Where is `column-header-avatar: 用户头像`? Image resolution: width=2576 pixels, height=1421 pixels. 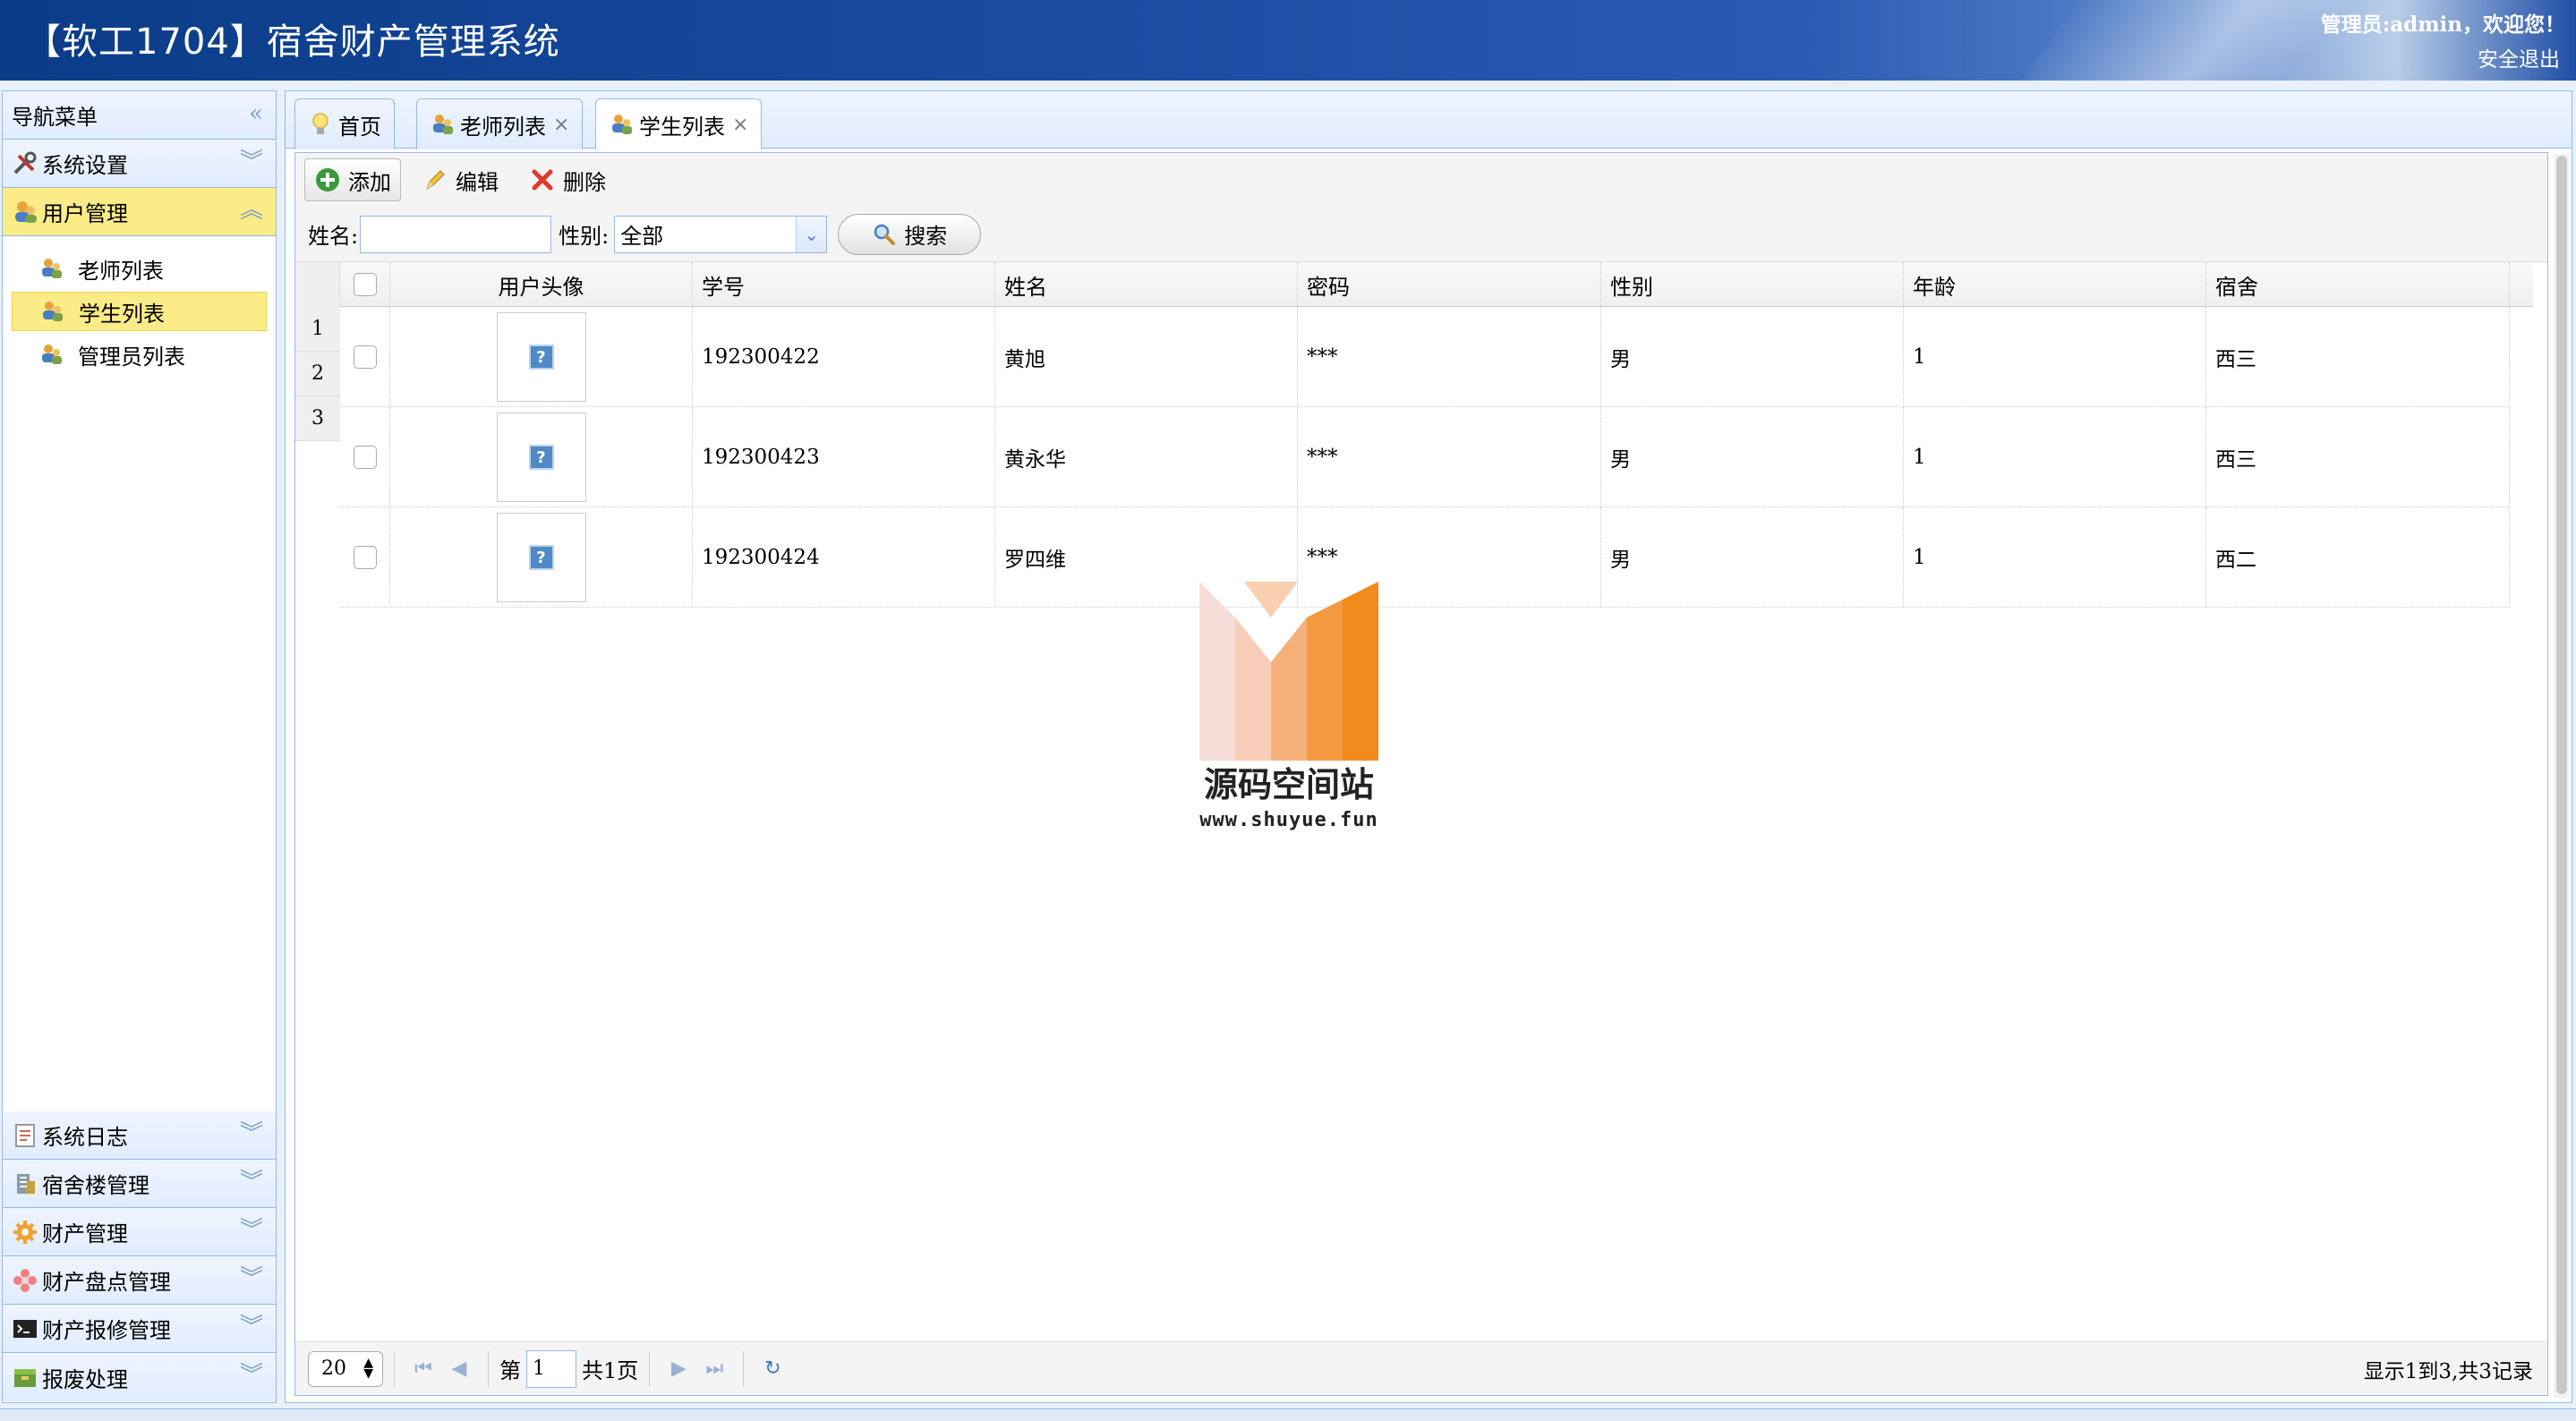
column-header-avatar: 用户头像 is located at coordinates (541, 284).